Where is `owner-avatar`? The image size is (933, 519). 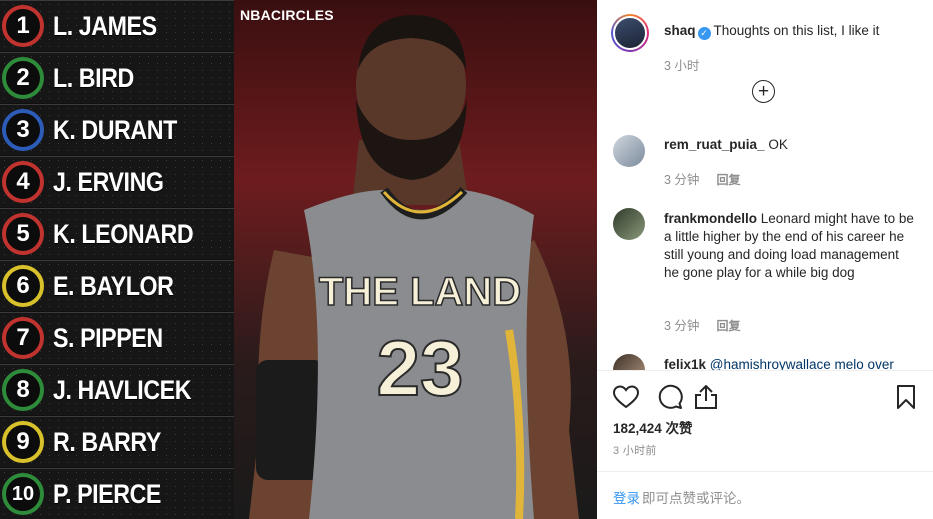
owner-avatar is located at coordinates (630, 33).